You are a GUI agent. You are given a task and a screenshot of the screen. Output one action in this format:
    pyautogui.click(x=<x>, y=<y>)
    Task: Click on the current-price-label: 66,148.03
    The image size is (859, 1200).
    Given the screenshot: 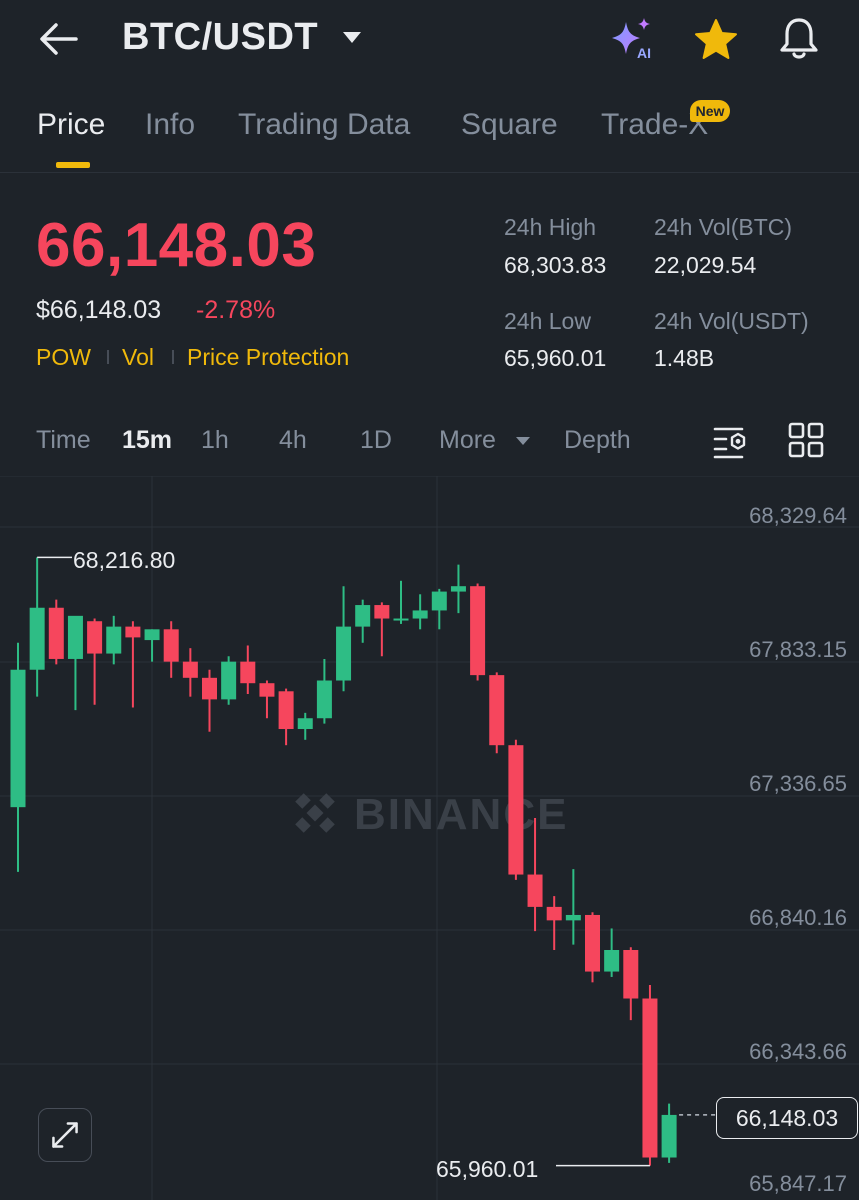 What is the action you would take?
    pyautogui.click(x=787, y=1118)
    